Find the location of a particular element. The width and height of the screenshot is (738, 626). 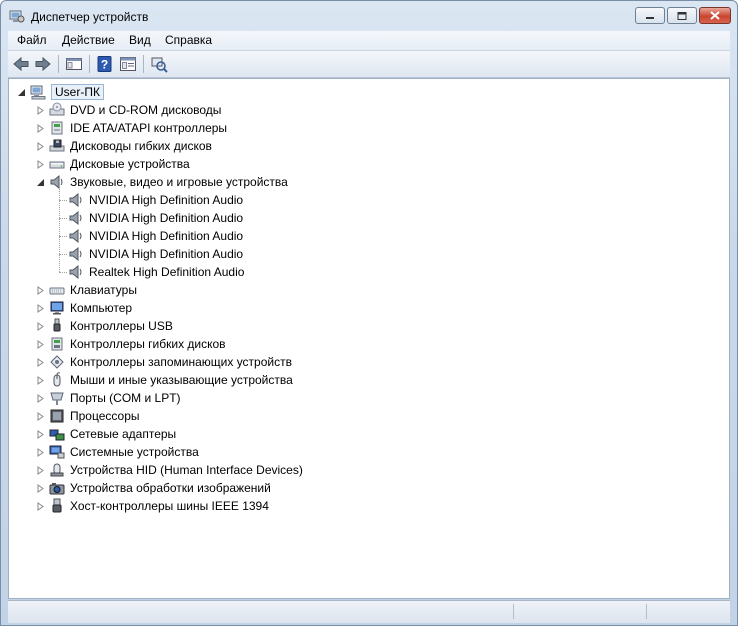

tree-root-label: User-ПК is located at coordinates (77, 92).